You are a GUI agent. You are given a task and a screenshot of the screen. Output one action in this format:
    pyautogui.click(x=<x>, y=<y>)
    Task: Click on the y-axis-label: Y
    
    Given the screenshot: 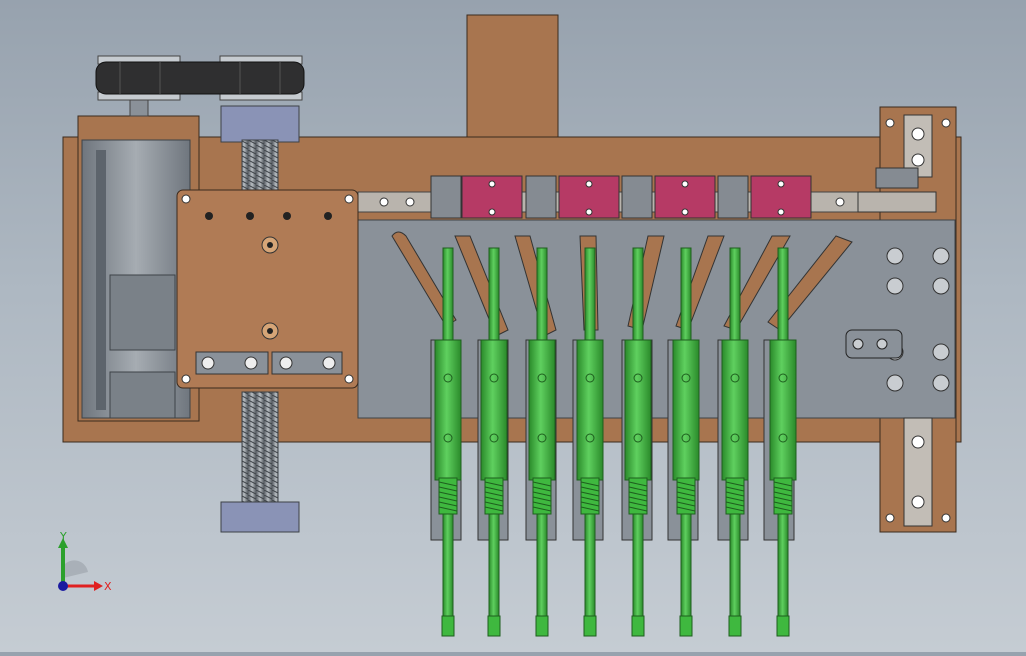 What is the action you would take?
    pyautogui.click(x=63, y=536)
    